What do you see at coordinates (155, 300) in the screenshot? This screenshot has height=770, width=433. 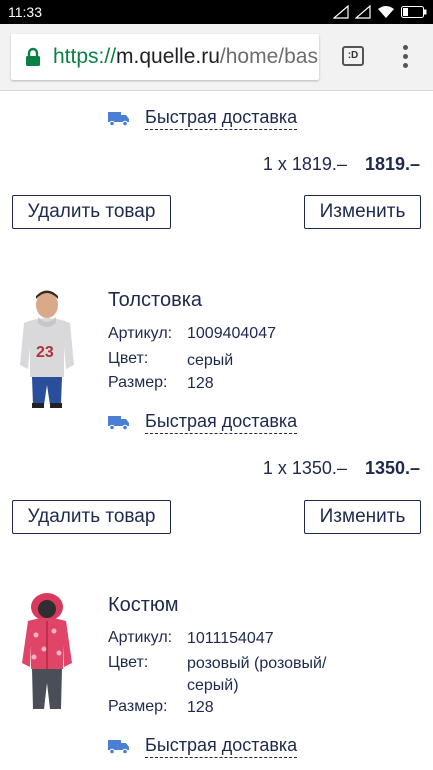 I see `product-name: Толстовка` at bounding box center [155, 300].